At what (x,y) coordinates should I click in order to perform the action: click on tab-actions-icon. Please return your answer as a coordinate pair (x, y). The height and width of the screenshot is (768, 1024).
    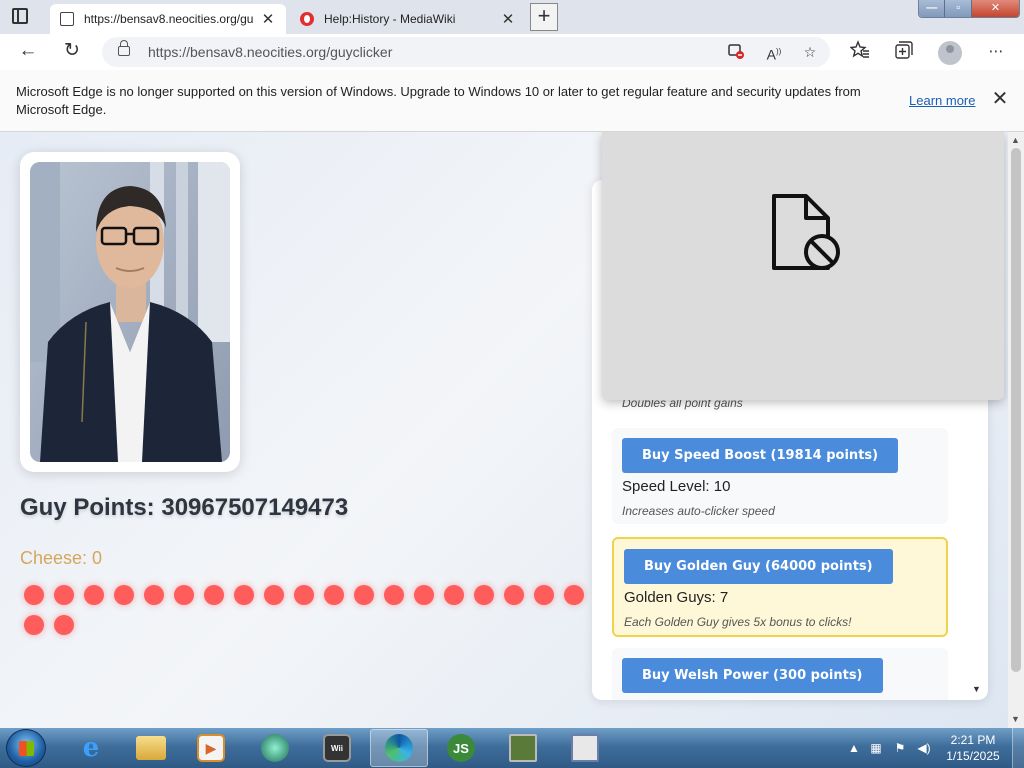
    Looking at the image, I should click on (20, 16).